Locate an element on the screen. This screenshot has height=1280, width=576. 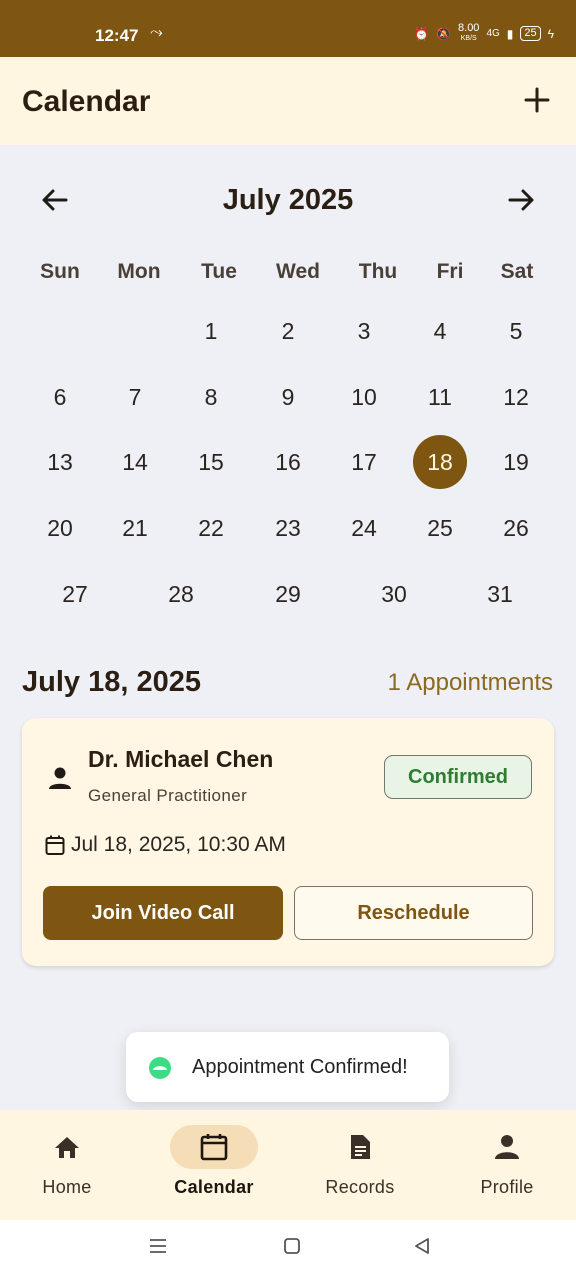
missed-call-icon: ⤳ is located at coordinates (156, 32).